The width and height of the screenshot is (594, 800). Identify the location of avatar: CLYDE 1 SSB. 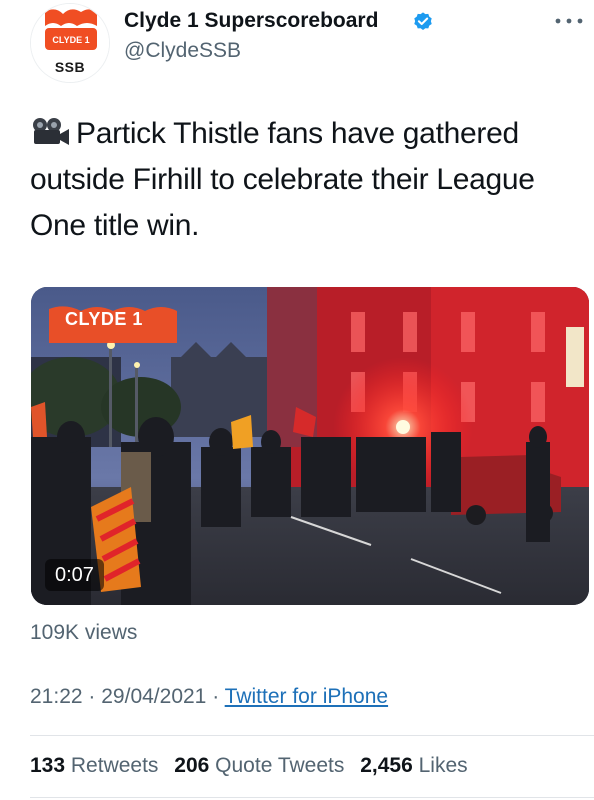
(70, 43).